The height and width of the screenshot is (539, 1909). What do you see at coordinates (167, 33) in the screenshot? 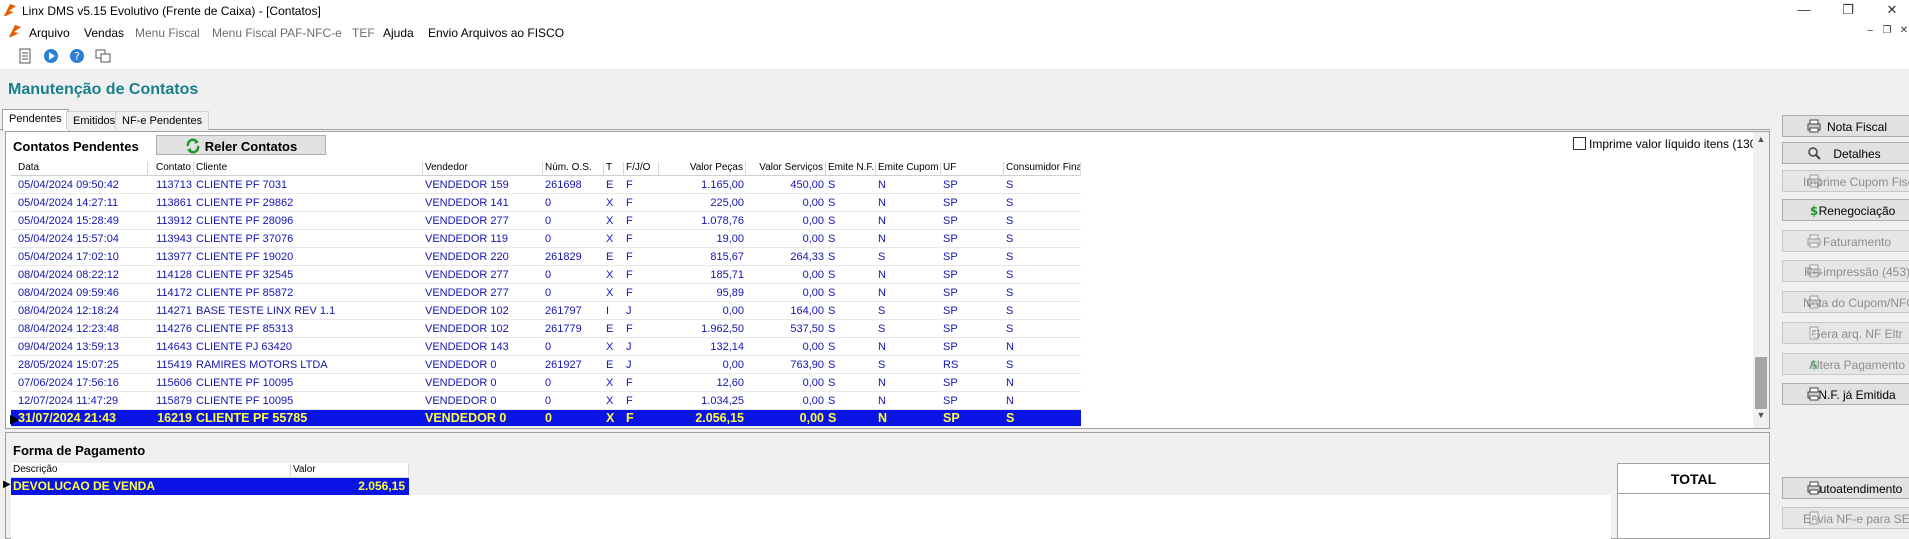
I see `menu-fiscal: Menu Fiscal` at bounding box center [167, 33].